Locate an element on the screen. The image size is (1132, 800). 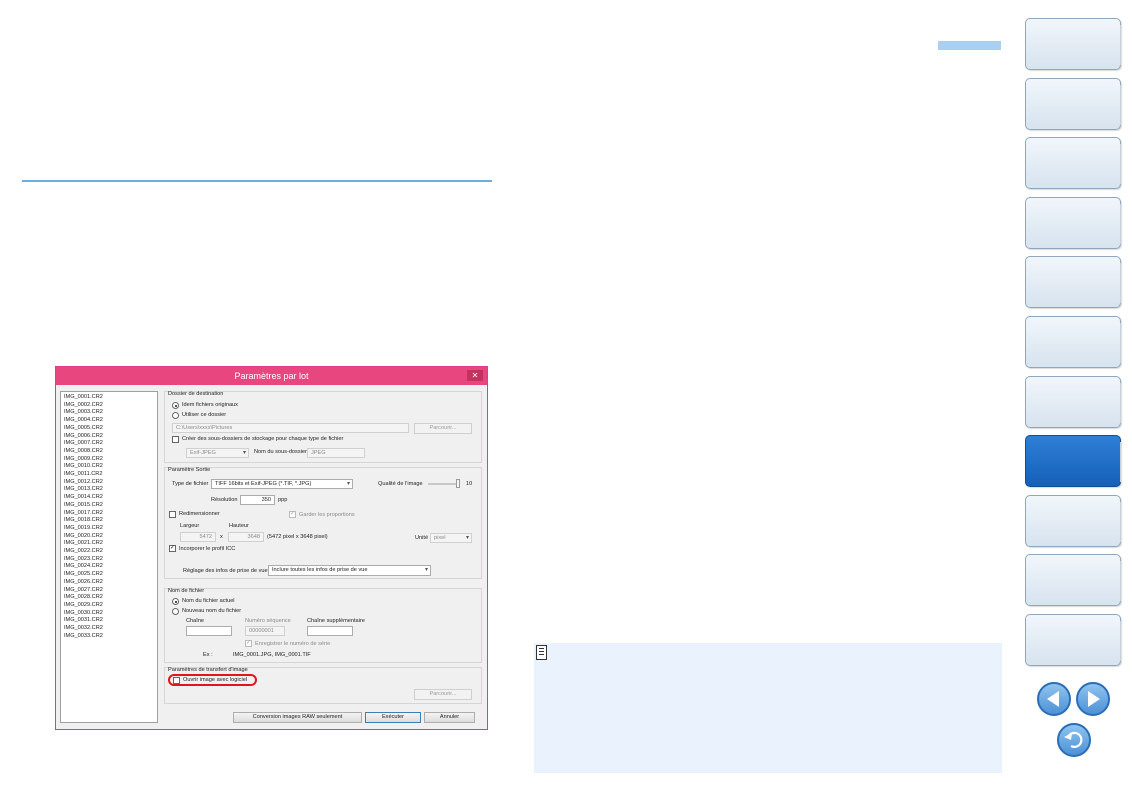
file-list-item: IMG_0013.CR2 is located at coordinates (109, 490).